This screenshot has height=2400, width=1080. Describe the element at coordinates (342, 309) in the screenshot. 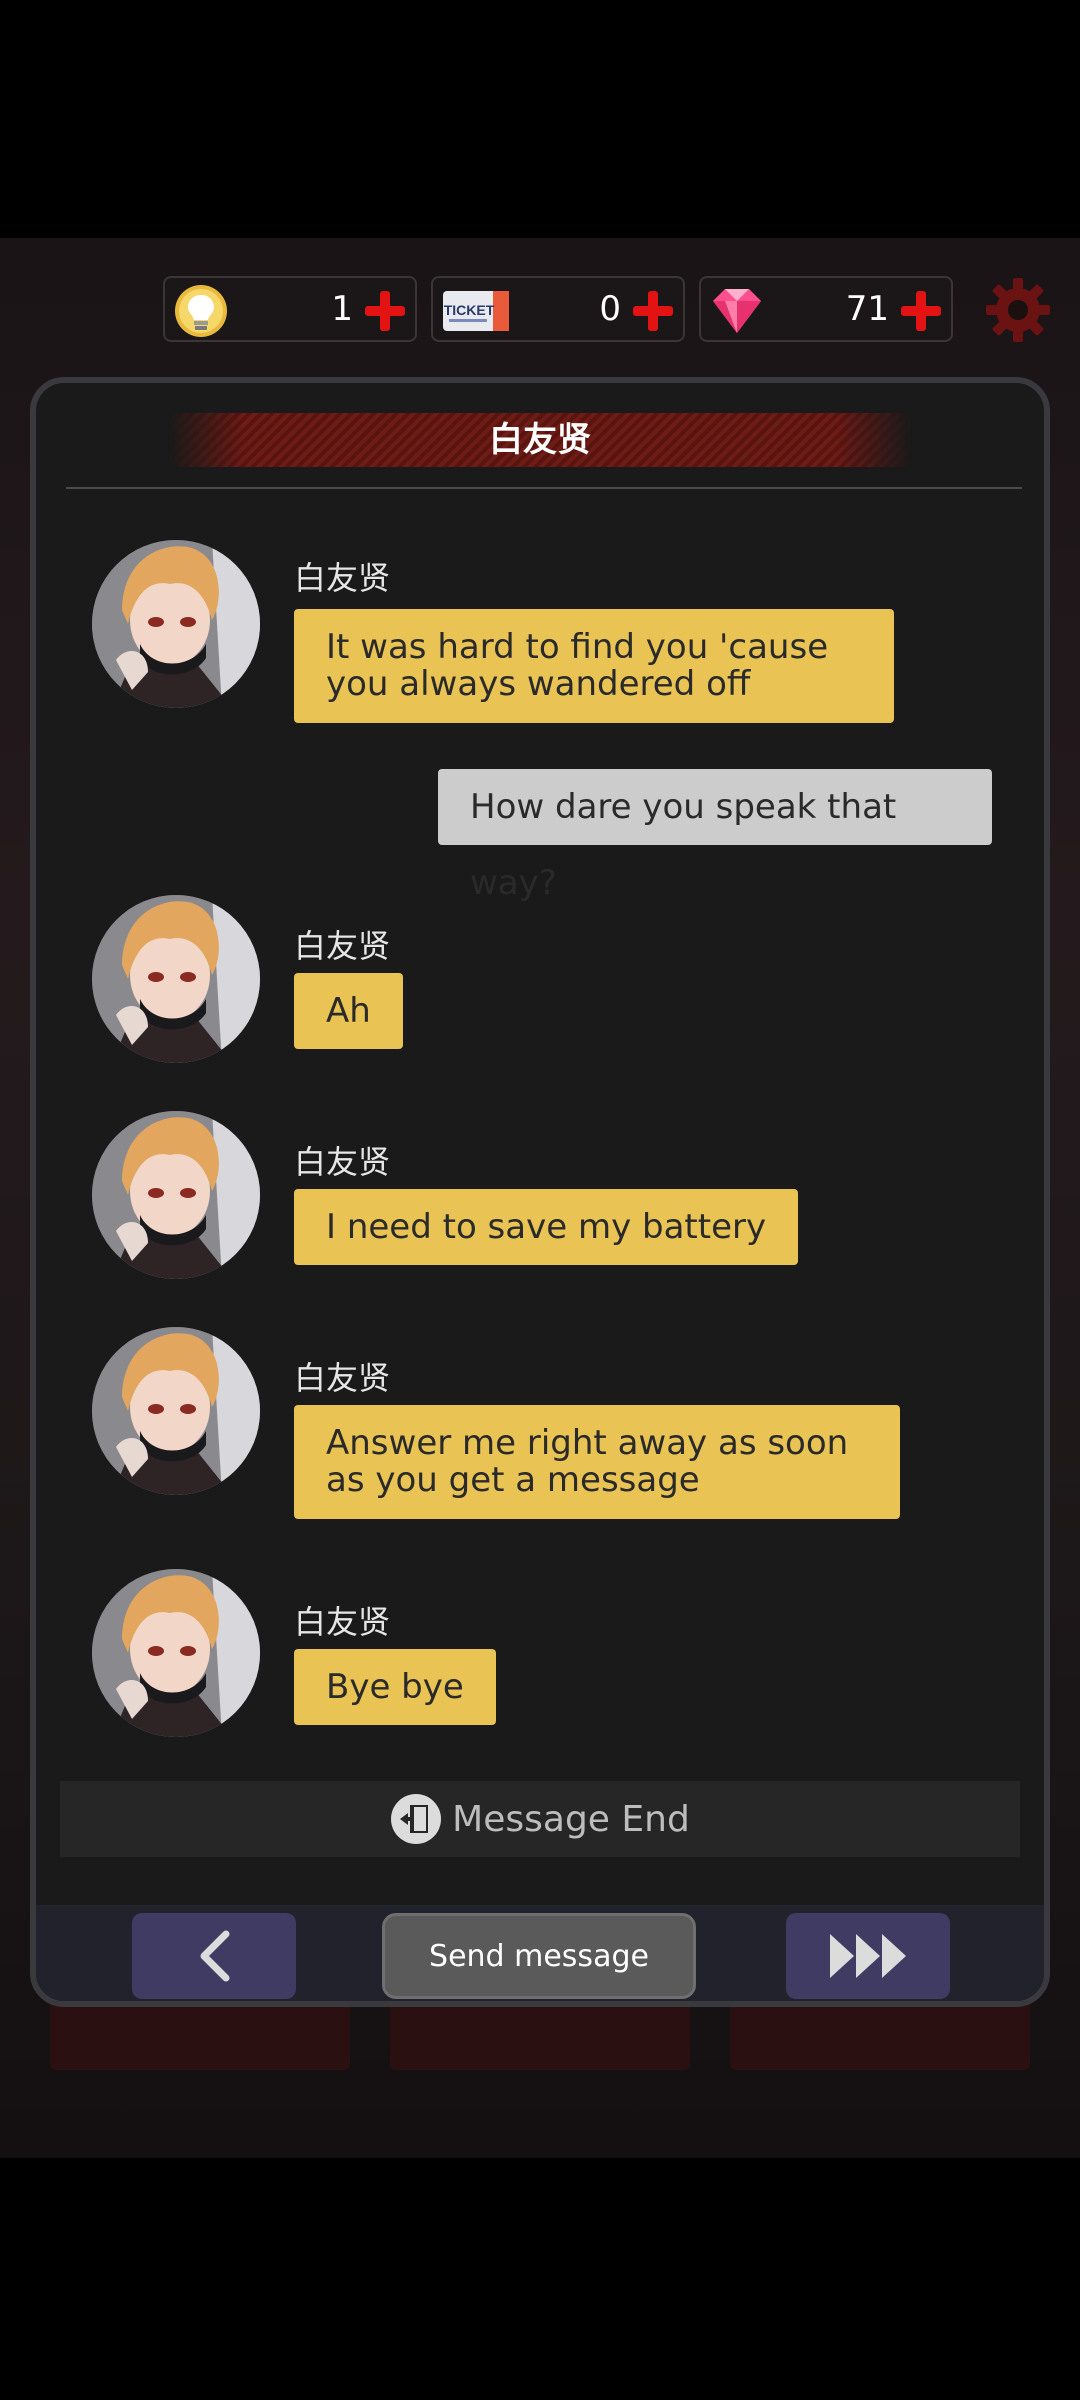

I see `hint-count: 1` at that location.